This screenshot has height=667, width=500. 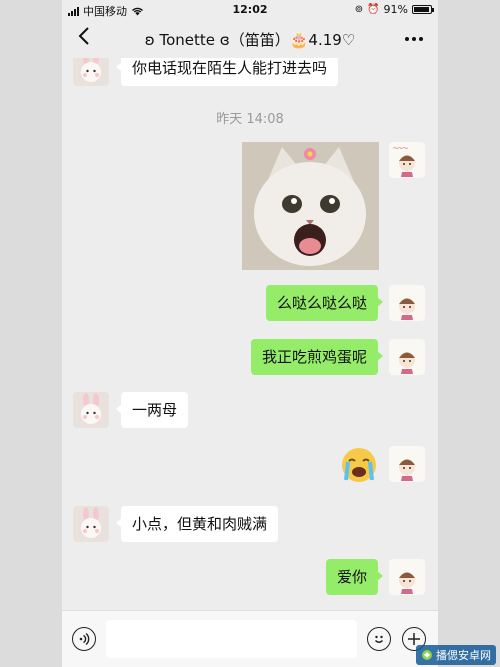 I want to click on crying-emoji-sticker, so click(x=359, y=465).